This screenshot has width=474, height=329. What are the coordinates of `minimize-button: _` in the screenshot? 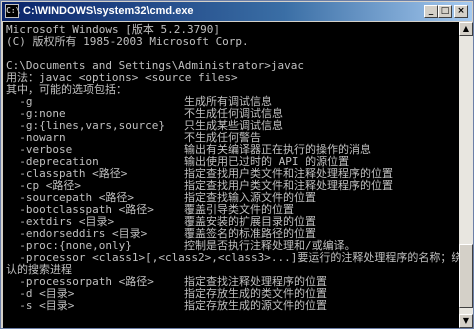 It's located at (431, 11).